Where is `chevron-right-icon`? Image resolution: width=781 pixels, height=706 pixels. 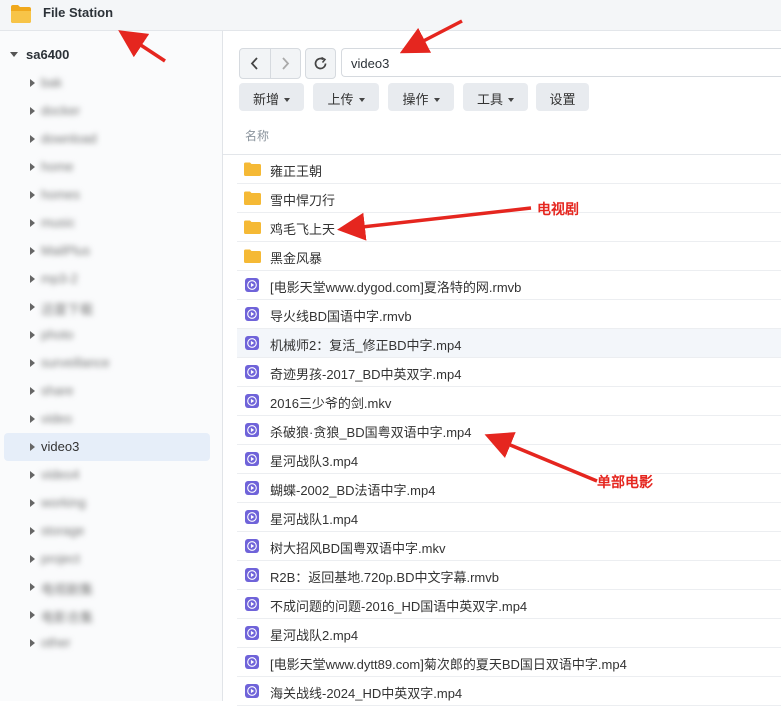 chevron-right-icon is located at coordinates (286, 63).